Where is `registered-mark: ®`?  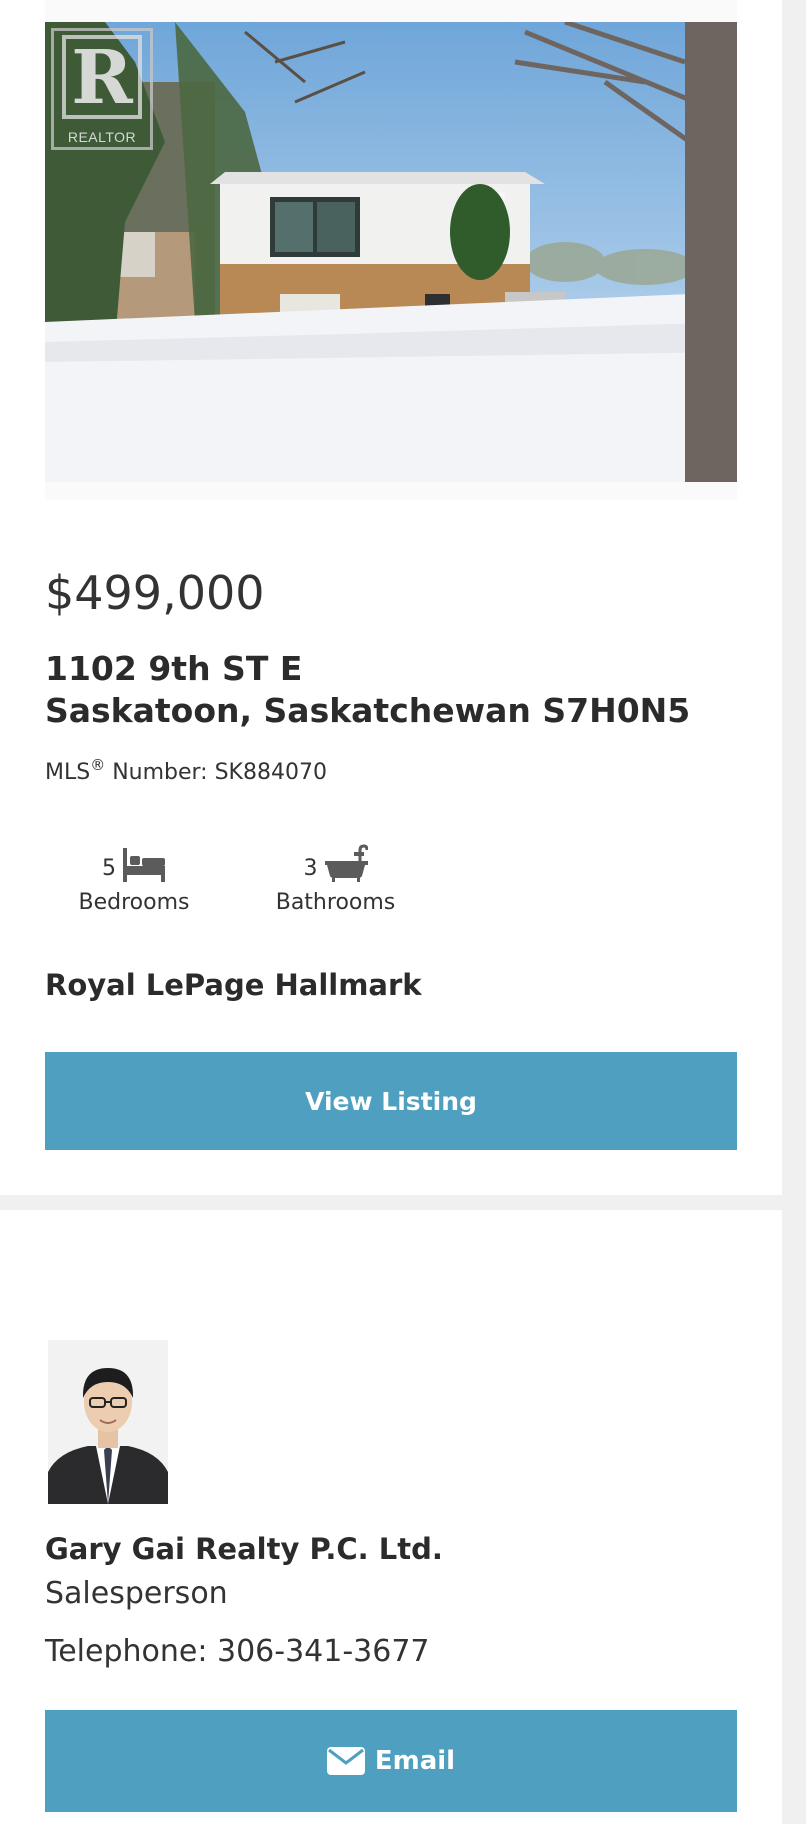
registered-mark: ® is located at coordinates (98, 765).